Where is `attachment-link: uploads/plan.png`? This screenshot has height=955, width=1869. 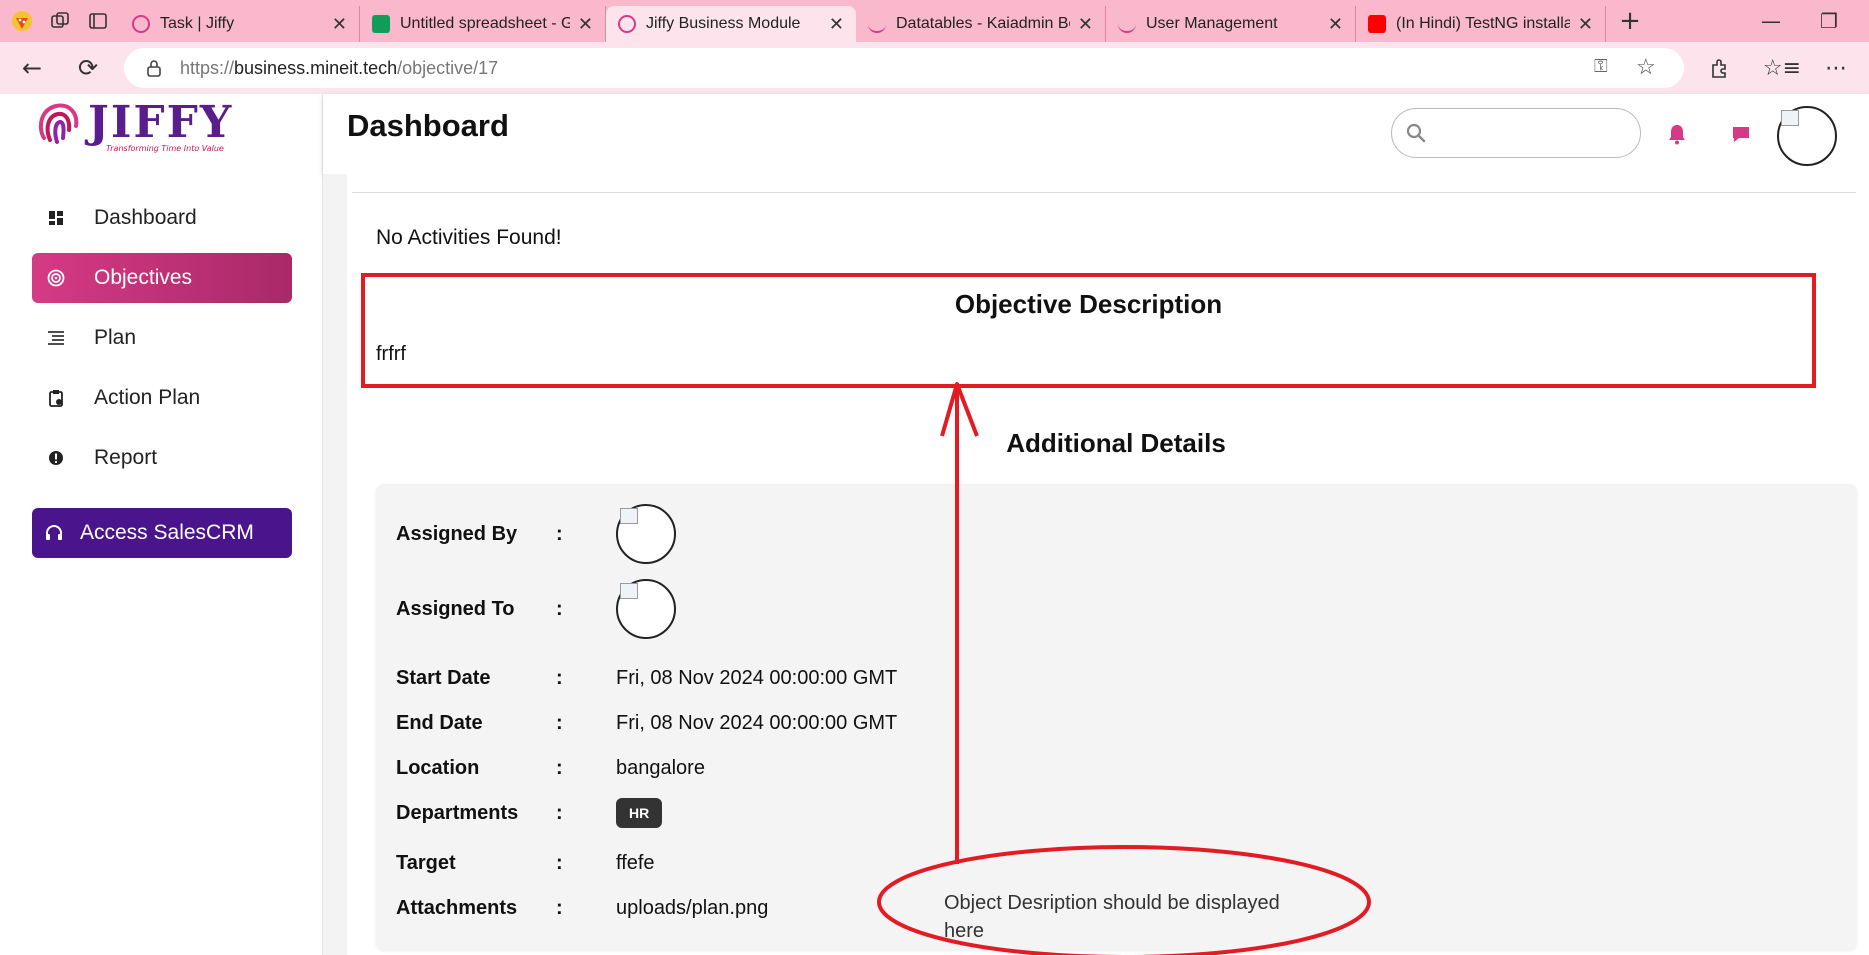
attachment-link: uploads/plan.png is located at coordinates (692, 908).